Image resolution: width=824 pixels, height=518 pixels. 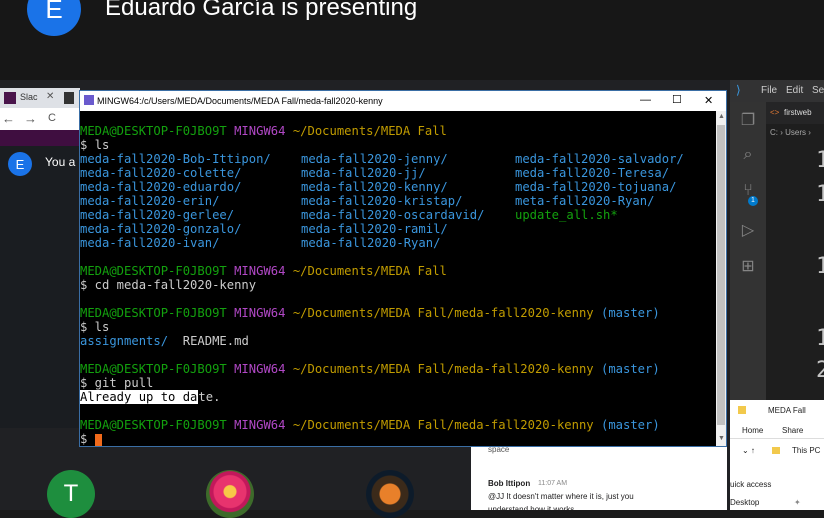 I want to click on explorer-icon: ❐, so click(x=748, y=120).